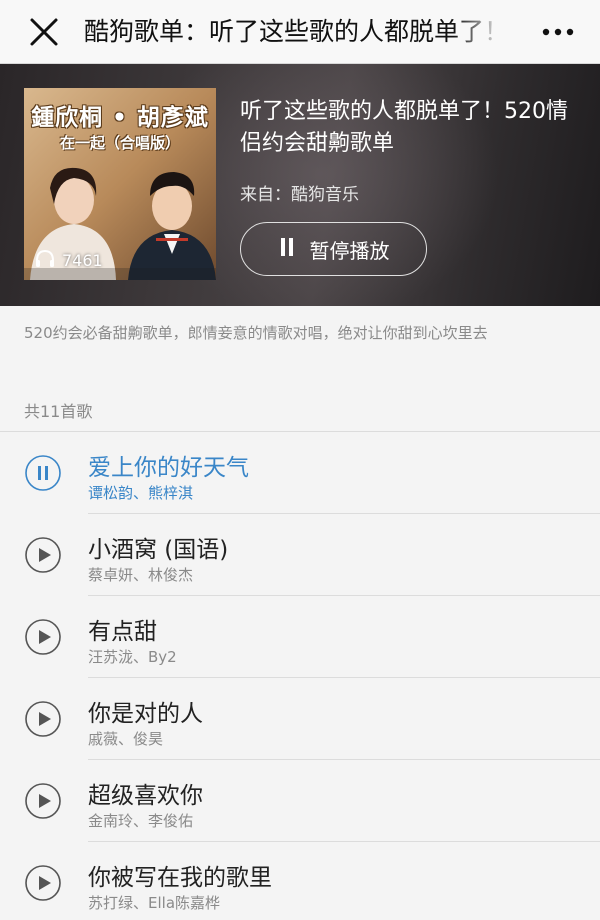 The height and width of the screenshot is (920, 600). What do you see at coordinates (132, 657) in the screenshot?
I see `song-artist: 汪苏泷、By2` at bounding box center [132, 657].